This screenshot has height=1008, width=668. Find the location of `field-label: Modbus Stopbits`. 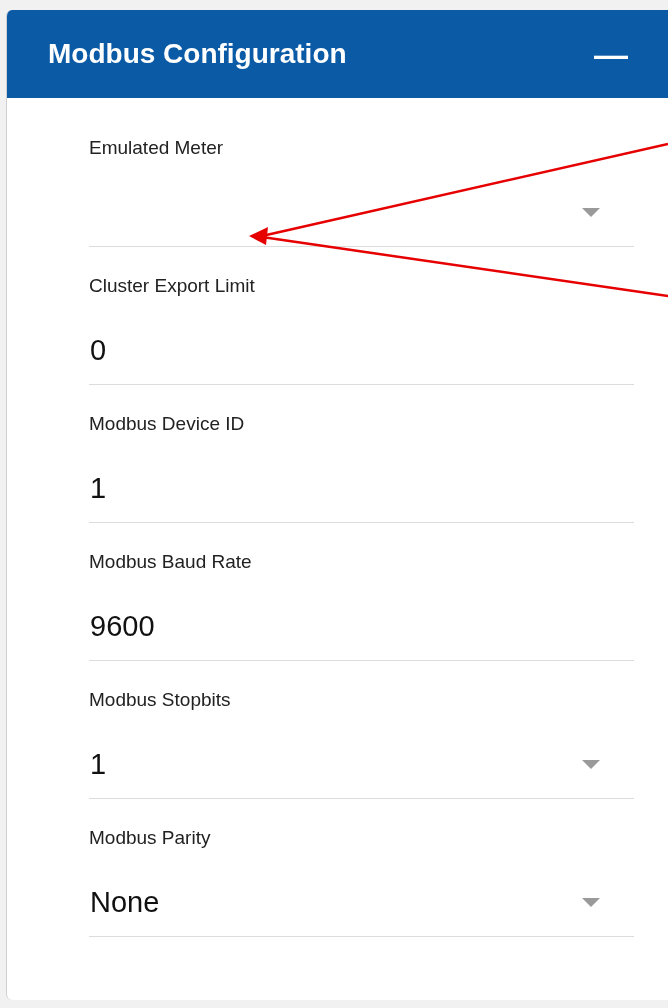

field-label: Modbus Stopbits is located at coordinates (160, 700).